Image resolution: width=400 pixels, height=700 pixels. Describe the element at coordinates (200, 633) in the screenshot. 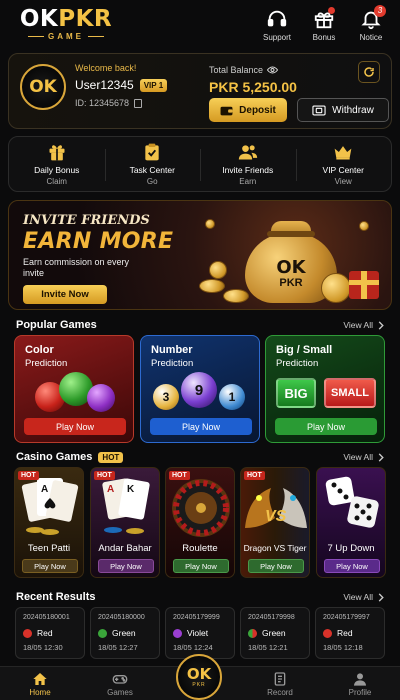

I see `result-card: 202405179999 Violet 18/05 12:24` at that location.